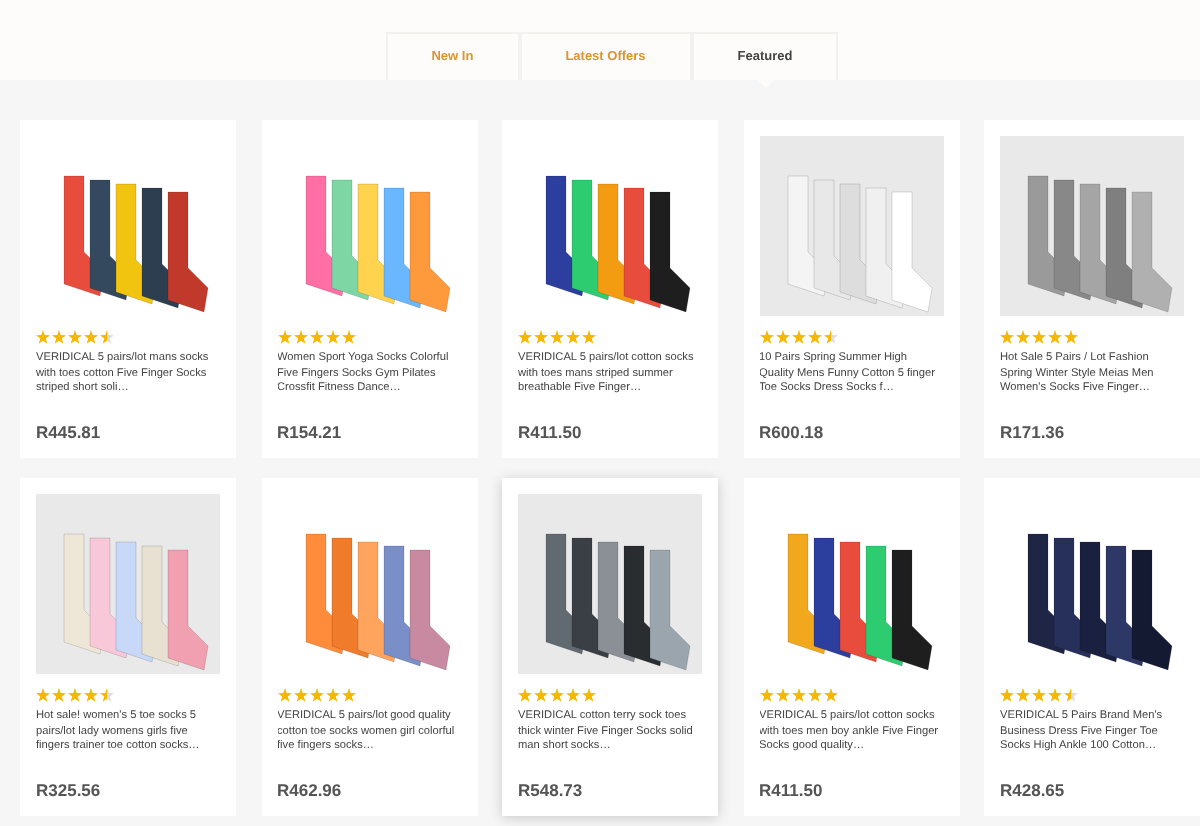 The height and width of the screenshot is (826, 1200). What do you see at coordinates (1033, 432) in the screenshot?
I see `product-price: R171.36` at bounding box center [1033, 432].